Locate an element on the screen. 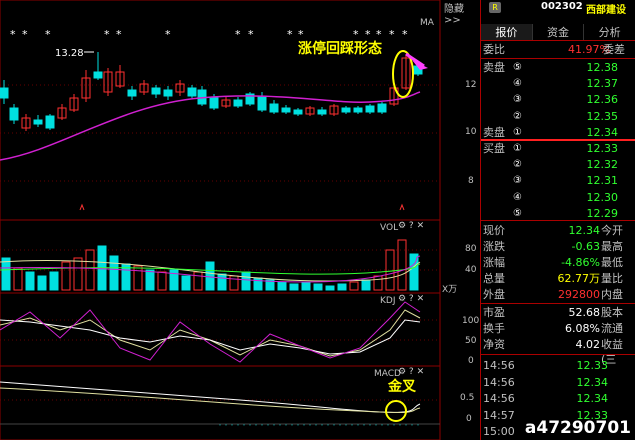  fundamental-label: 净资 is located at coordinates (494, 344).